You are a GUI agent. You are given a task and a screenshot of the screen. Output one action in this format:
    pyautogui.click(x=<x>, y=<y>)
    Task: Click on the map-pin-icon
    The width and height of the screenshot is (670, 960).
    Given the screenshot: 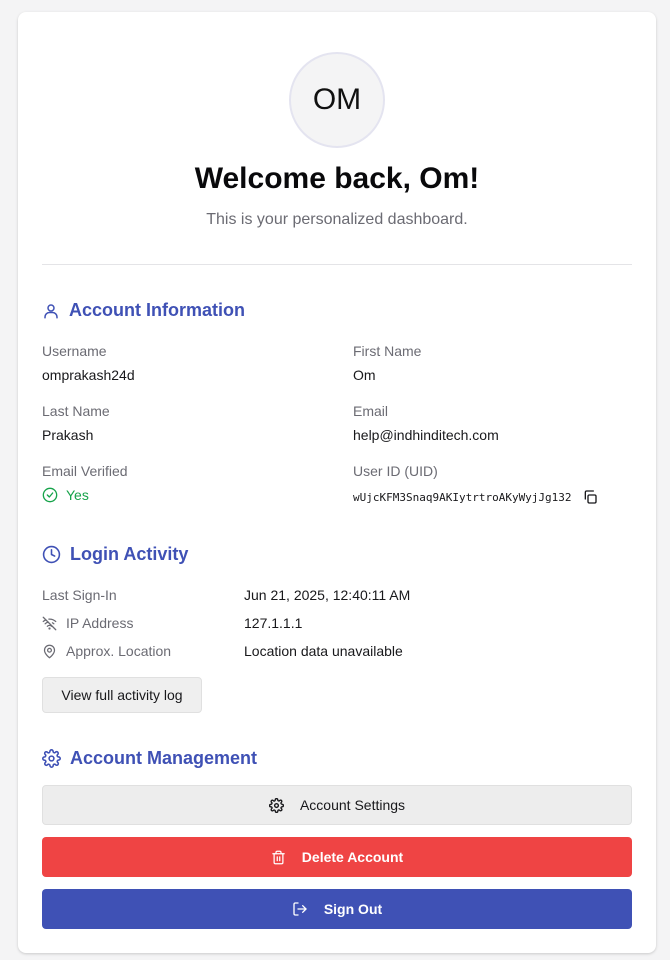 What is the action you would take?
    pyautogui.click(x=49, y=651)
    